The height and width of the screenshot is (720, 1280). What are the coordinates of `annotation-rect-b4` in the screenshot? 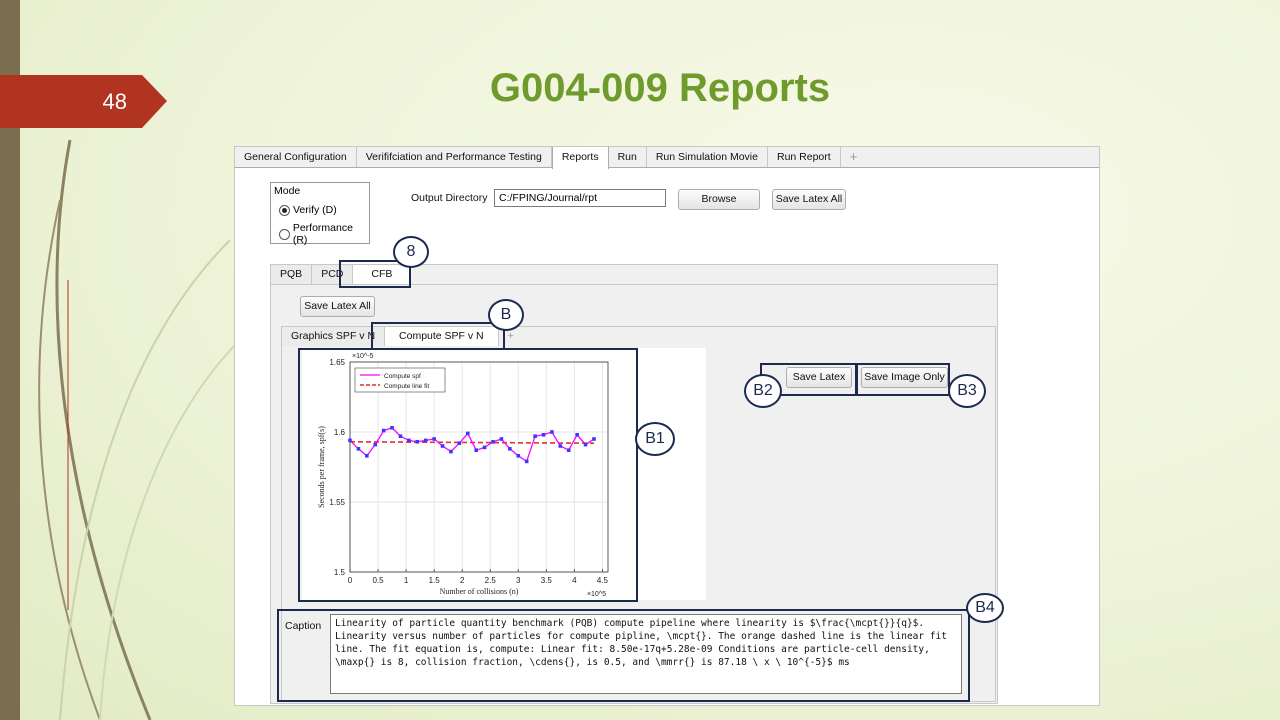 It's located at (623, 655).